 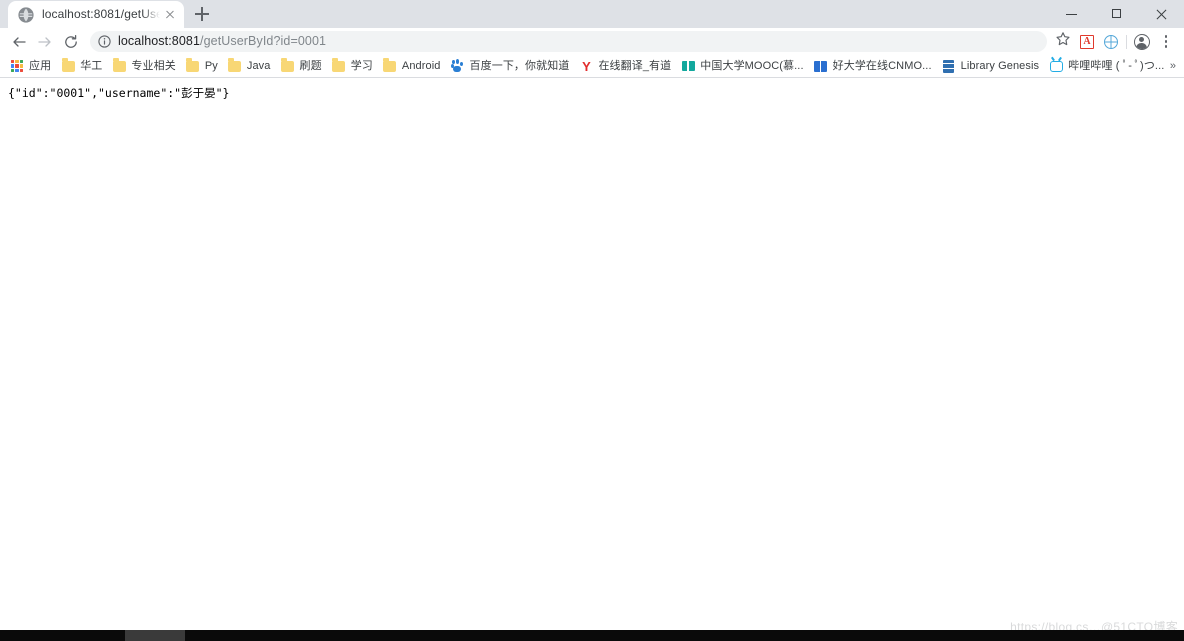 What do you see at coordinates (202, 14) in the screenshot?
I see `new-tab-button` at bounding box center [202, 14].